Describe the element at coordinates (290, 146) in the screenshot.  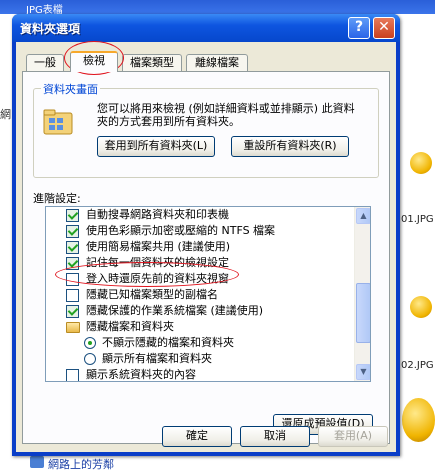
I see `reset-all-folders-button: 重設所有資料夾(R)` at that location.